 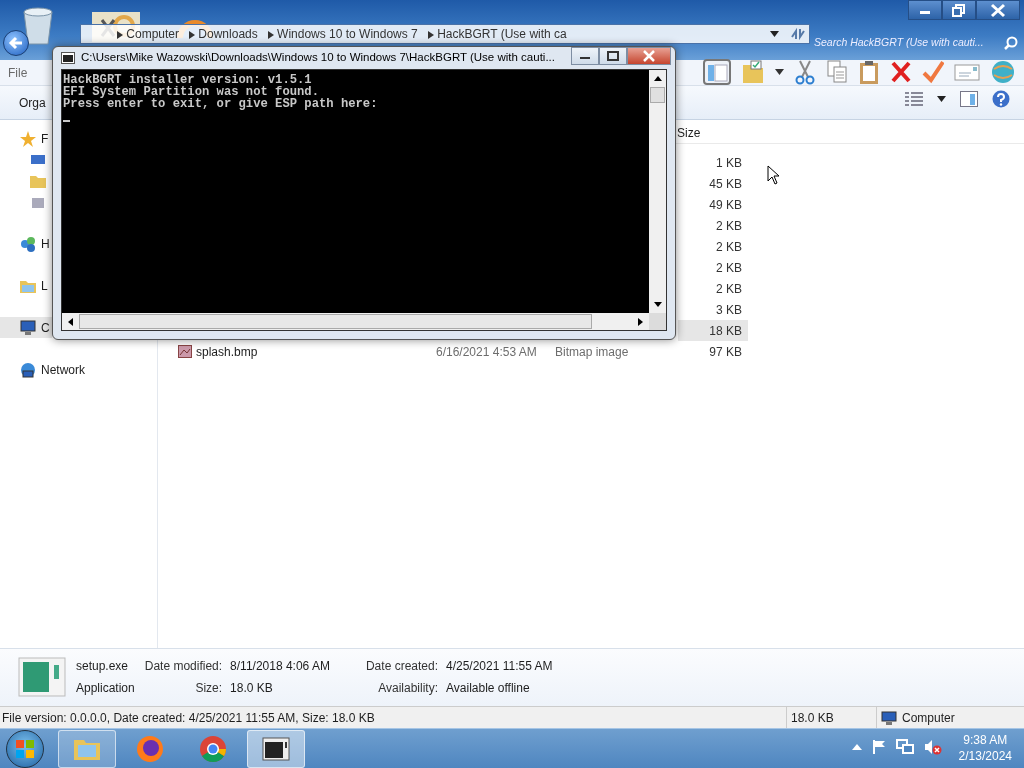 I want to click on right-arrow-icon, so click(x=640, y=321).